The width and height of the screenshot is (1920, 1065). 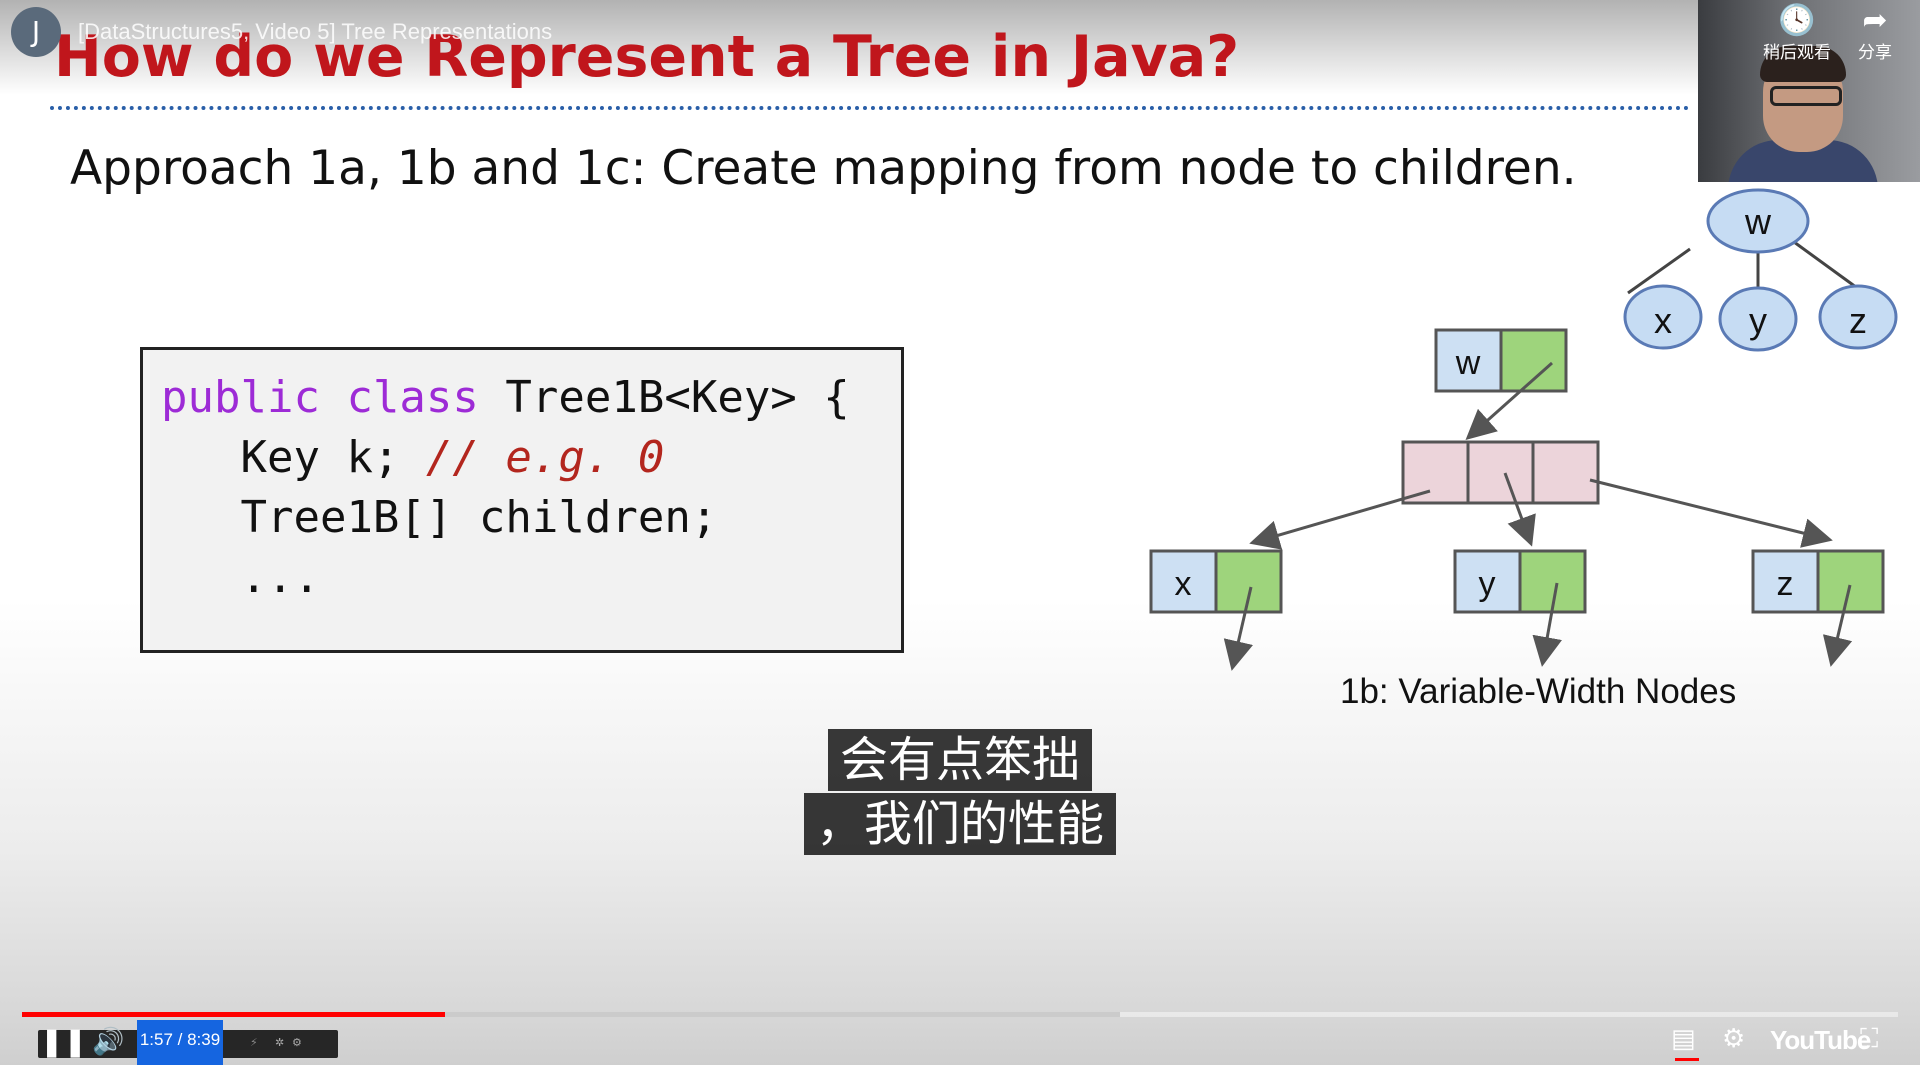 What do you see at coordinates (279, 1042) in the screenshot?
I see `crosshair-icon: ✲` at bounding box center [279, 1042].